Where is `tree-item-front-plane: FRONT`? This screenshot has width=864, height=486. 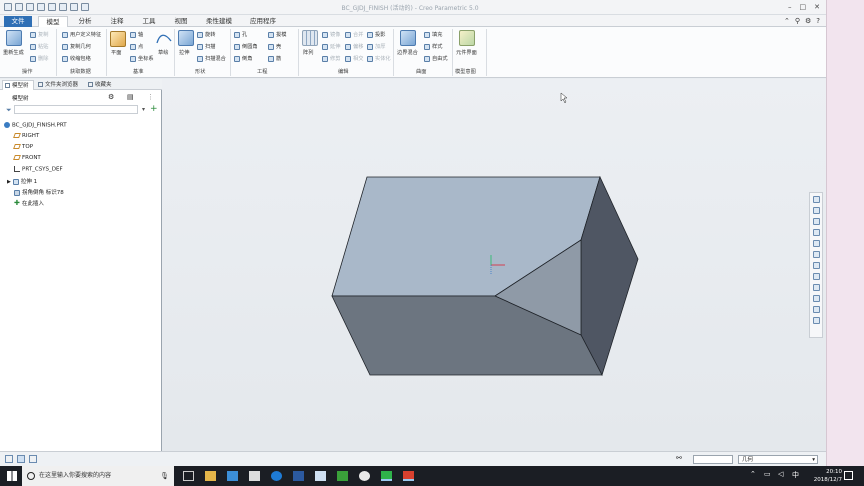 tree-item-front-plane: FRONT is located at coordinates (27, 158).